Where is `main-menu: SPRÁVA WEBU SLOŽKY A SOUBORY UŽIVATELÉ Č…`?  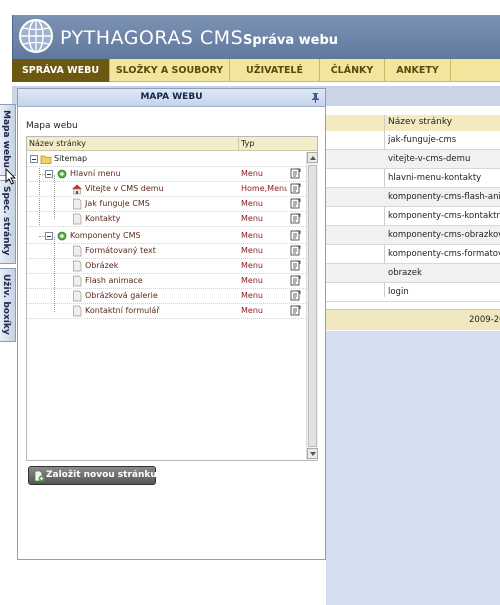
main-menu: SPRÁVA WEBU SLOŽKY A SOUBORY UŽIVATELÉ Č… is located at coordinates (256, 70).